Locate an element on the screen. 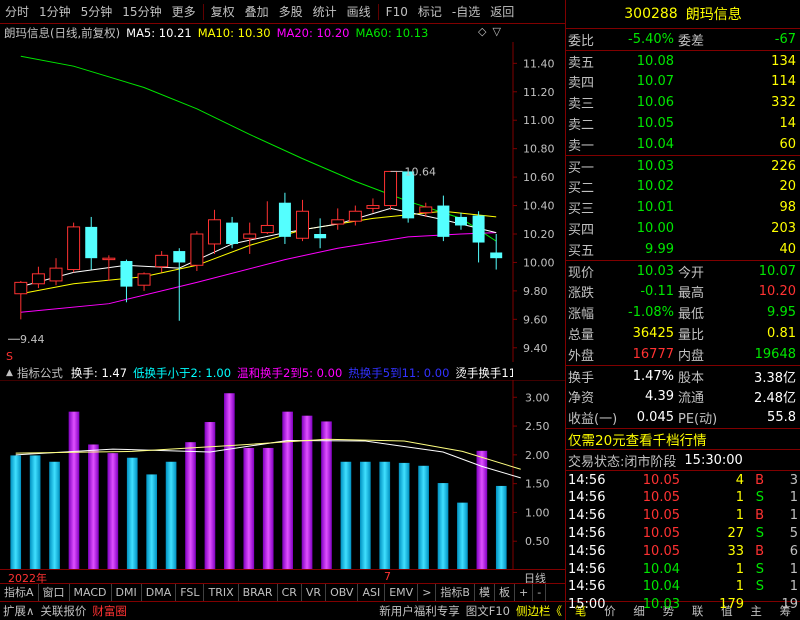 The height and width of the screenshot is (620, 800). indicator-tab: 窗口 is located at coordinates (54, 592).